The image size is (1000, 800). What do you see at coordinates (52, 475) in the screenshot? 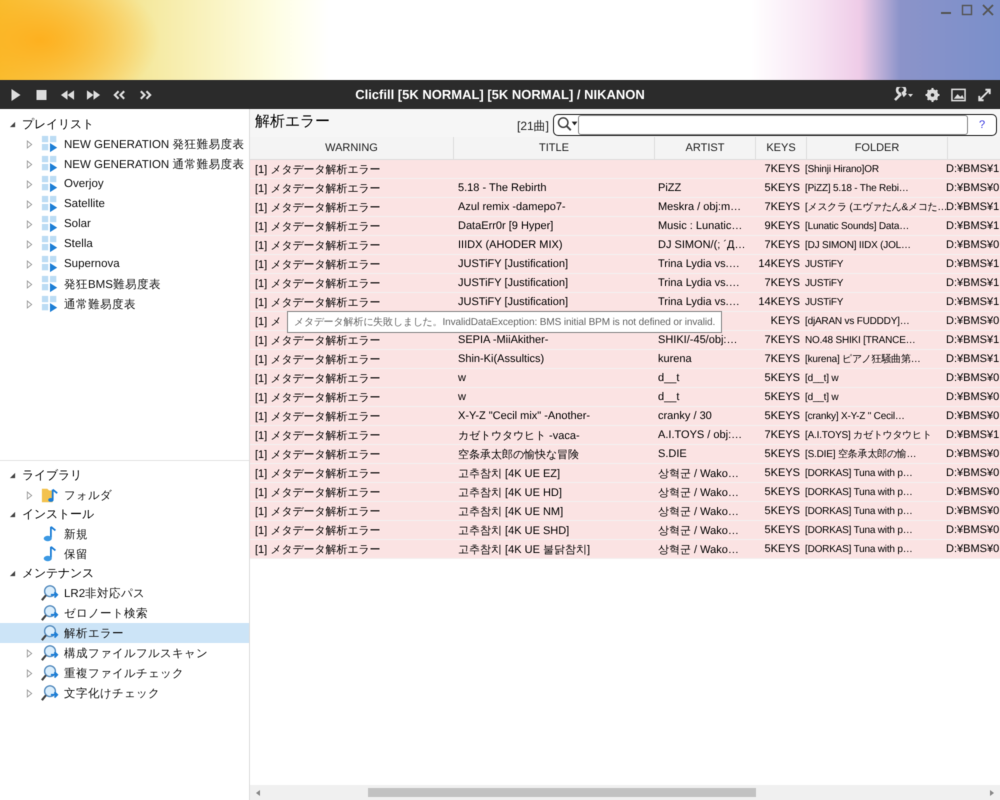
I see `tree-group: ライブラリ` at bounding box center [52, 475].